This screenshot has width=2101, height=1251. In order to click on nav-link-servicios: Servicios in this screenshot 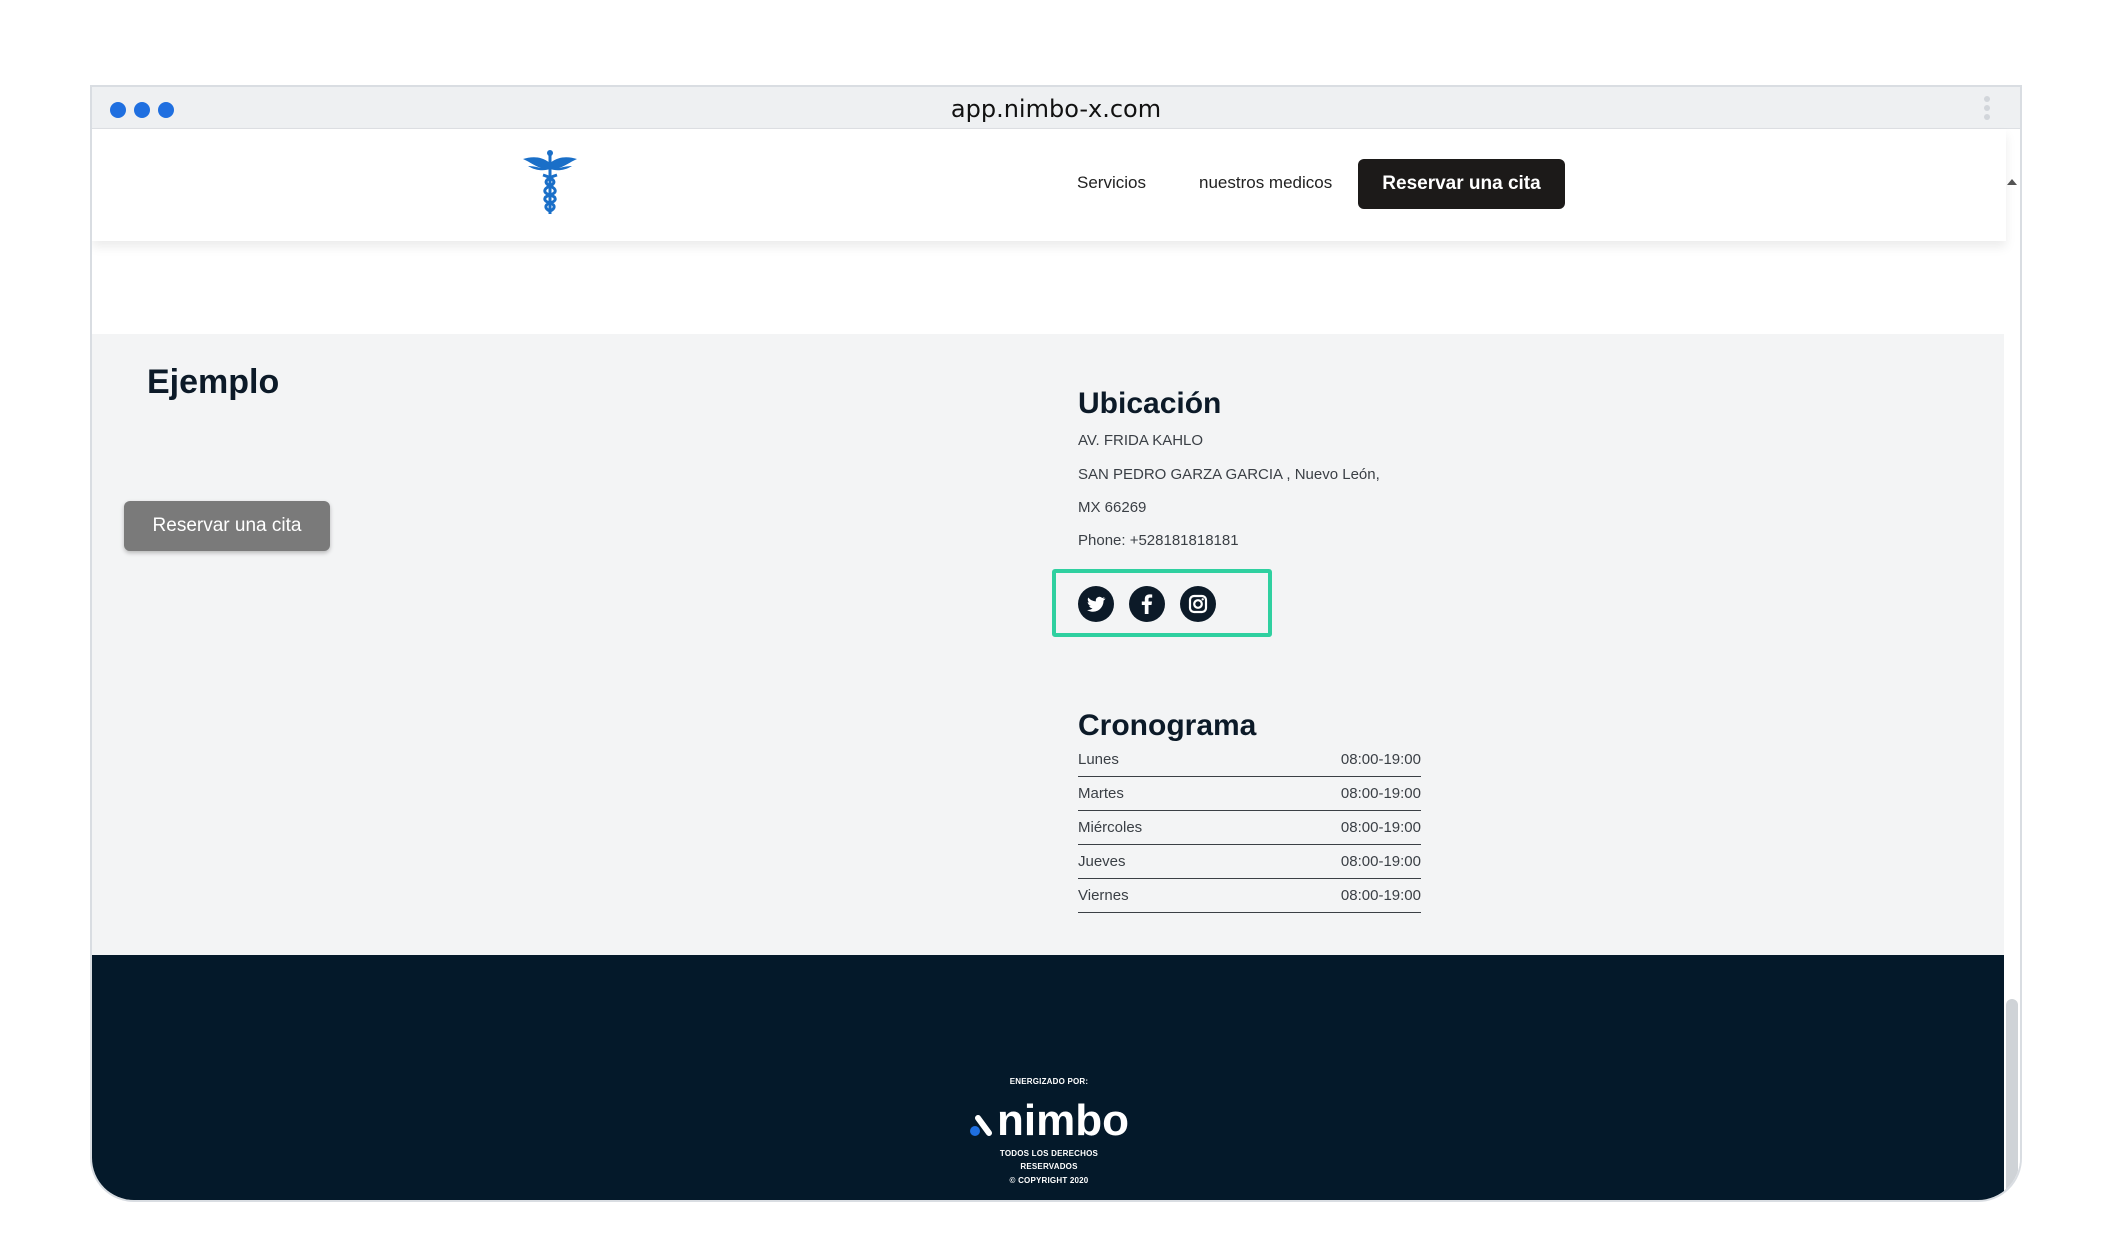, I will do `click(1111, 183)`.